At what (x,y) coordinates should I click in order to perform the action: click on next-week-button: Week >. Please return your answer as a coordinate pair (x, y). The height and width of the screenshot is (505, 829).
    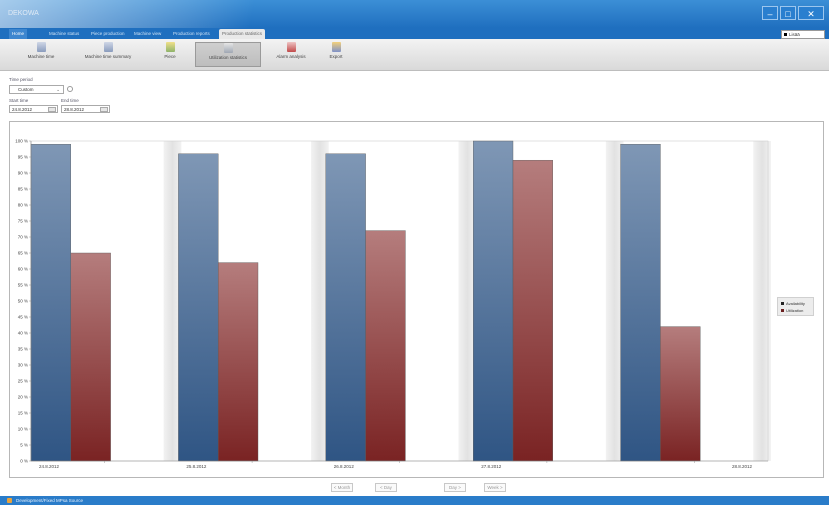
    Looking at the image, I should click on (495, 487).